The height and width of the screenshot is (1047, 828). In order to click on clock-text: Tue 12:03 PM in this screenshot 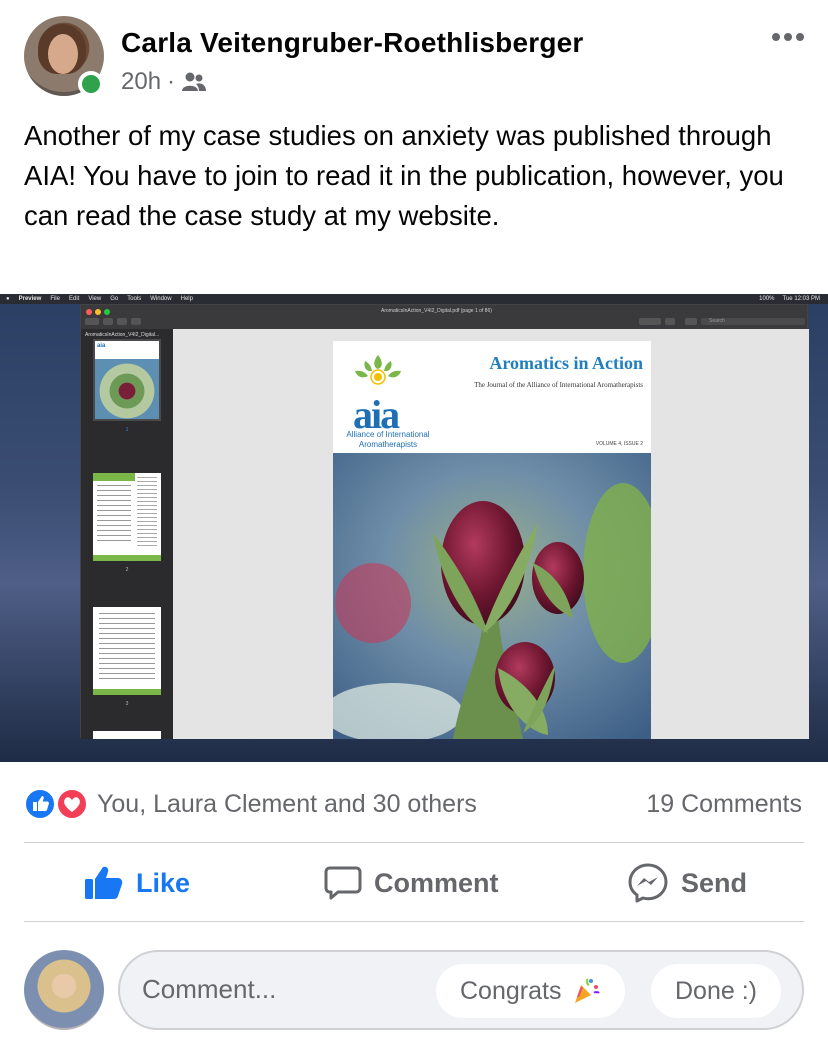, I will do `click(801, 299)`.